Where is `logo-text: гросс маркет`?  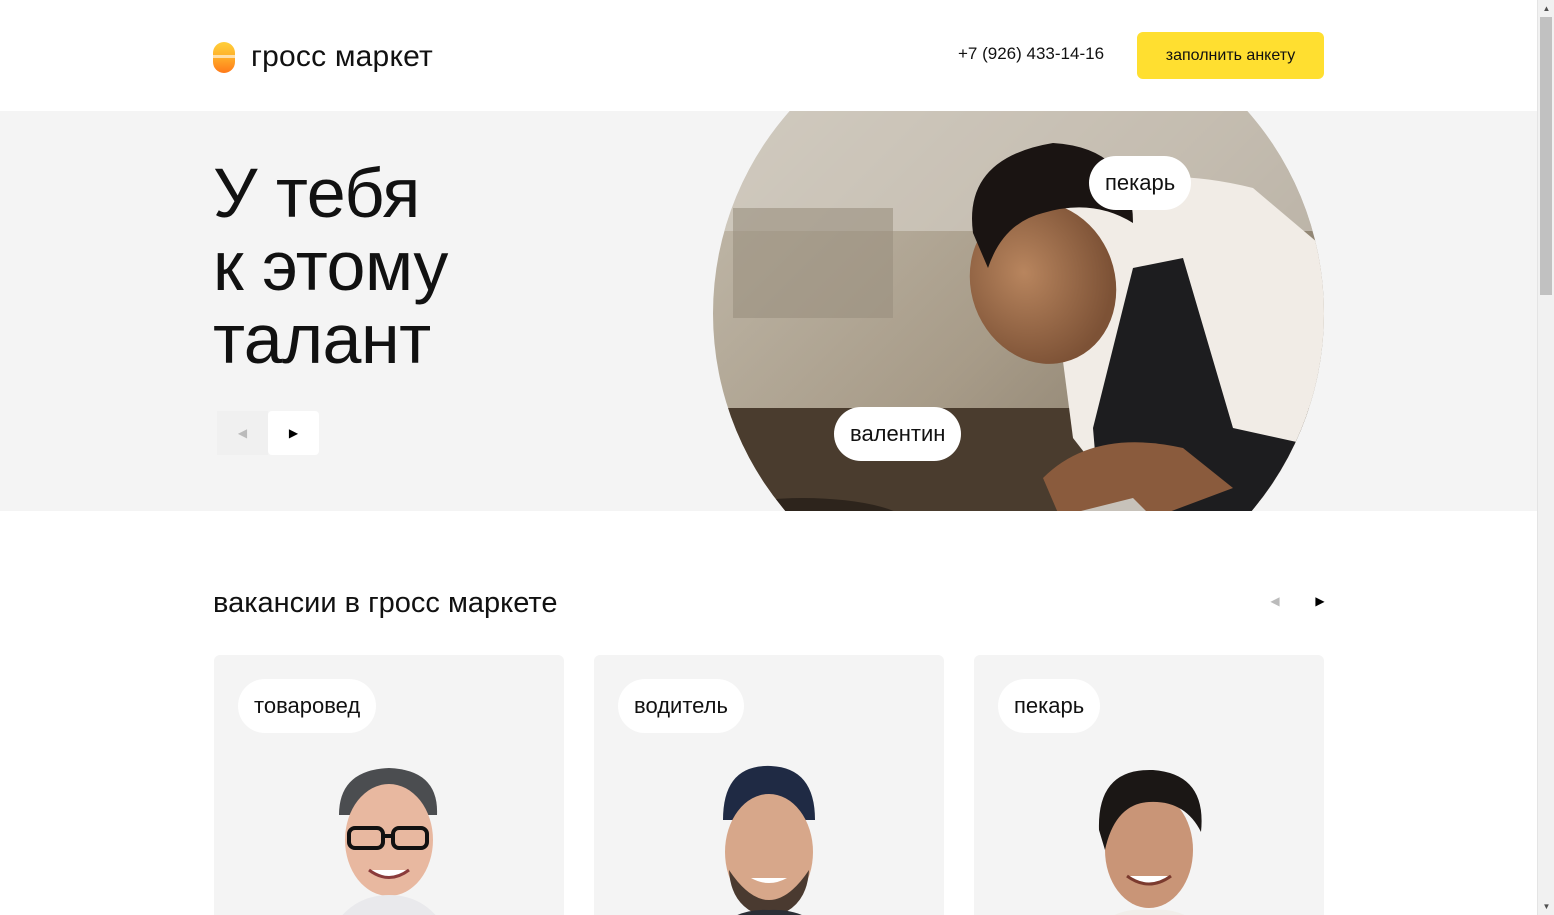 logo-text: гросс маркет is located at coordinates (342, 56).